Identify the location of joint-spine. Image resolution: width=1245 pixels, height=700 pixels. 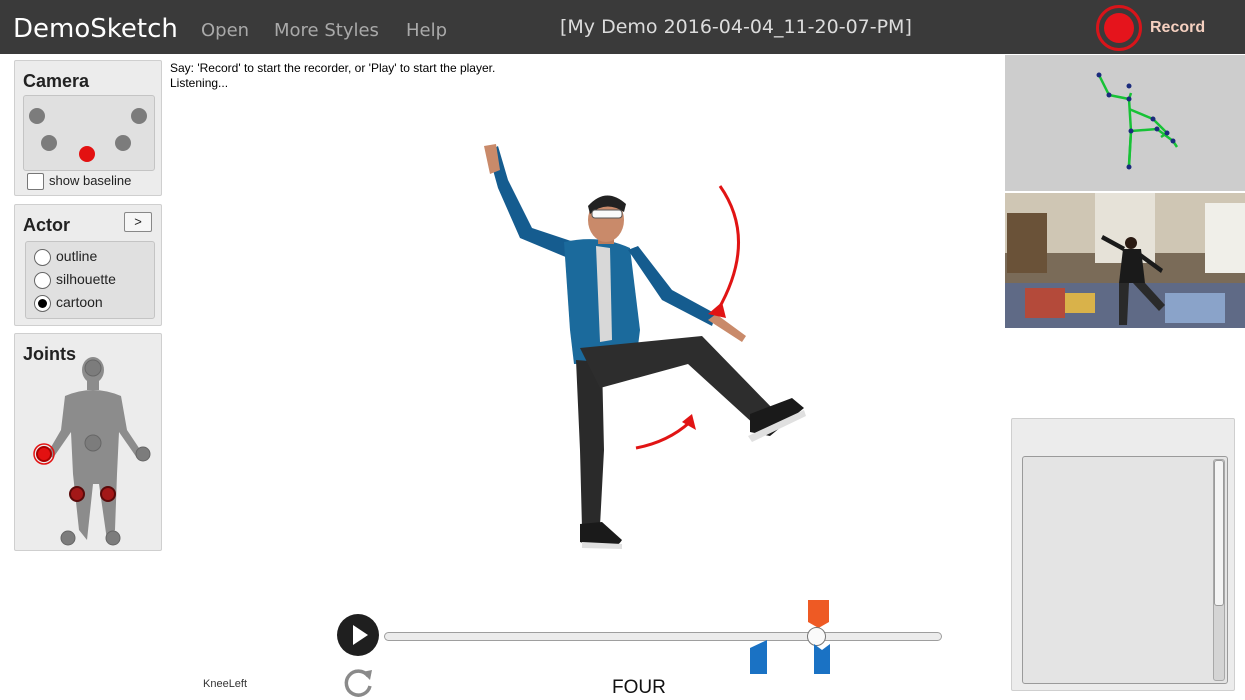
(93, 443).